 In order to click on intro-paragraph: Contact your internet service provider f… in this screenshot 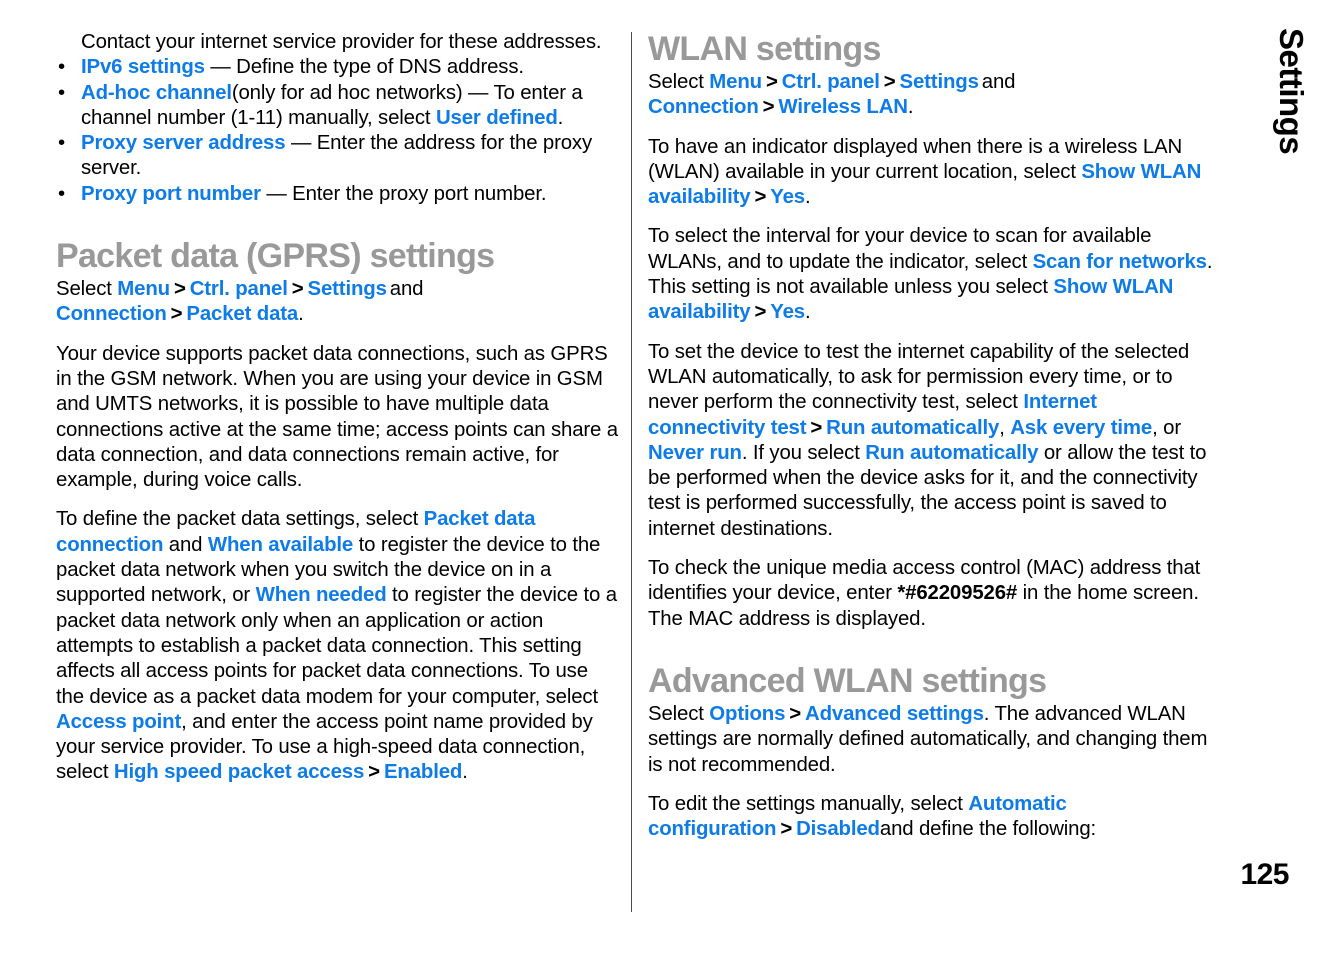, I will do `click(341, 42)`.